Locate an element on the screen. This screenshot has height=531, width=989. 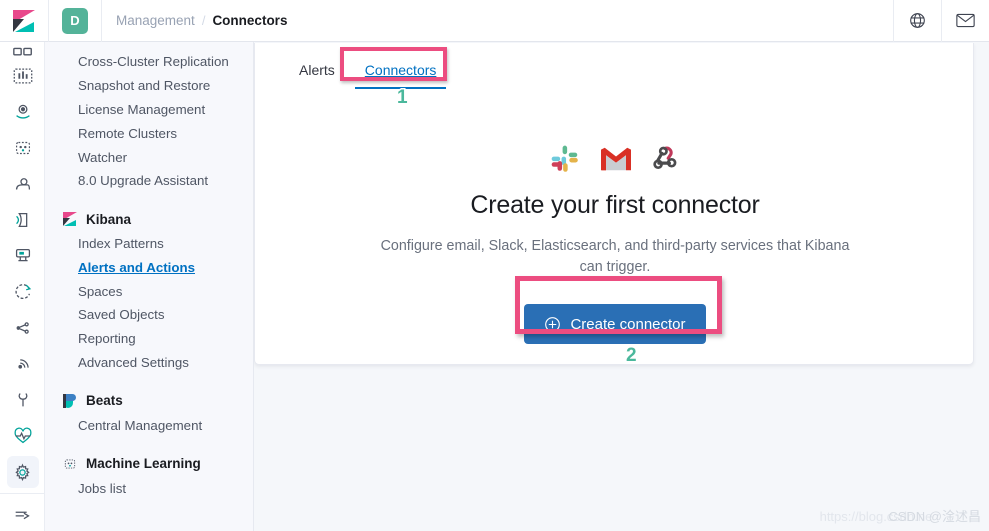
nav-item-remote-clusters: Remote Clusters is located at coordinates (149, 133).